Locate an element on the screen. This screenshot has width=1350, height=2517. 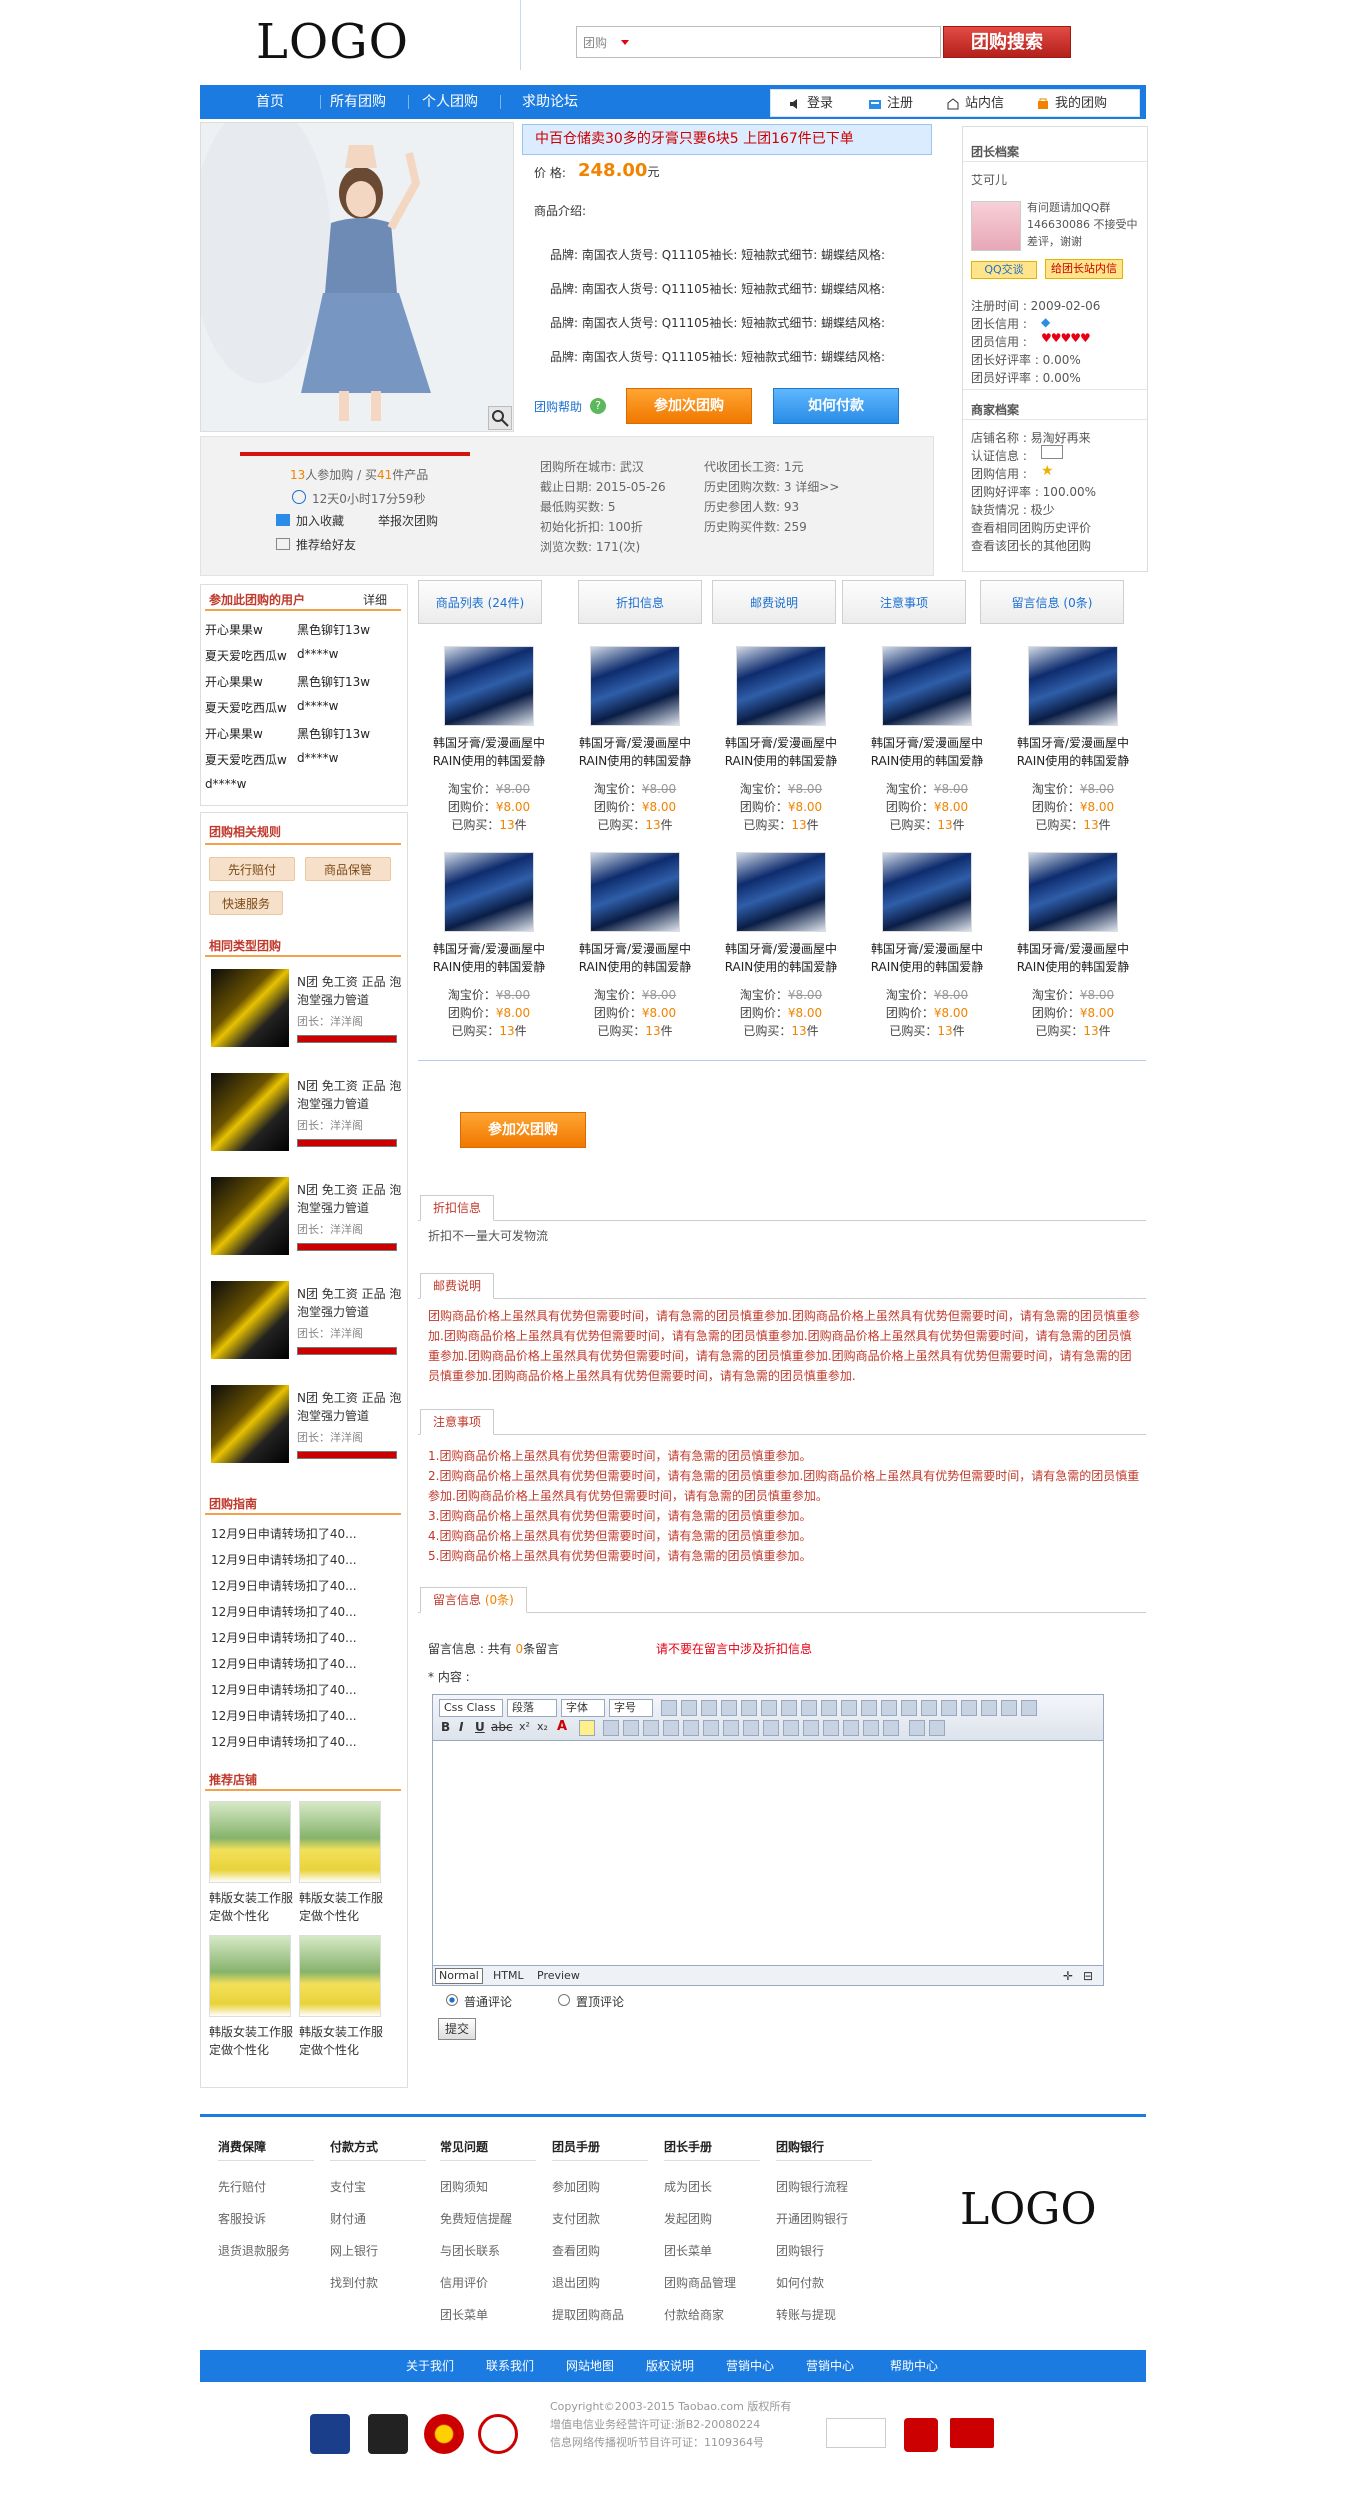
footer-nav-contact: 联系我们 is located at coordinates (510, 2366).